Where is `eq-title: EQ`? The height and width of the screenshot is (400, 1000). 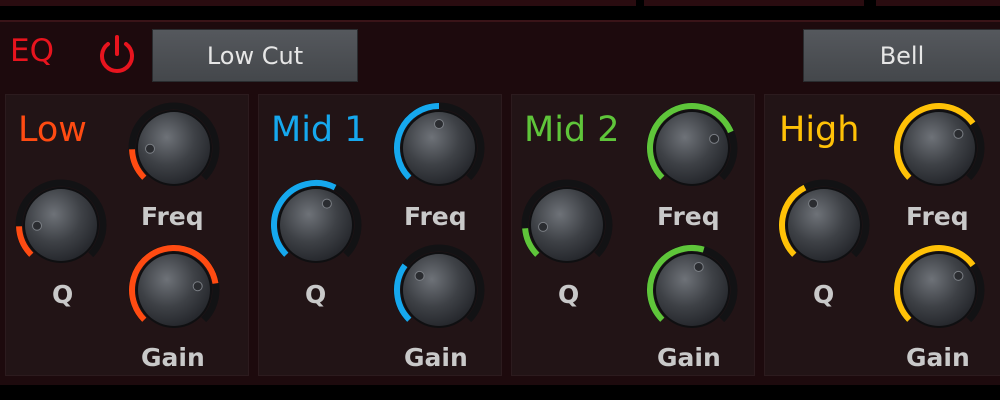 eq-title: EQ is located at coordinates (32, 51).